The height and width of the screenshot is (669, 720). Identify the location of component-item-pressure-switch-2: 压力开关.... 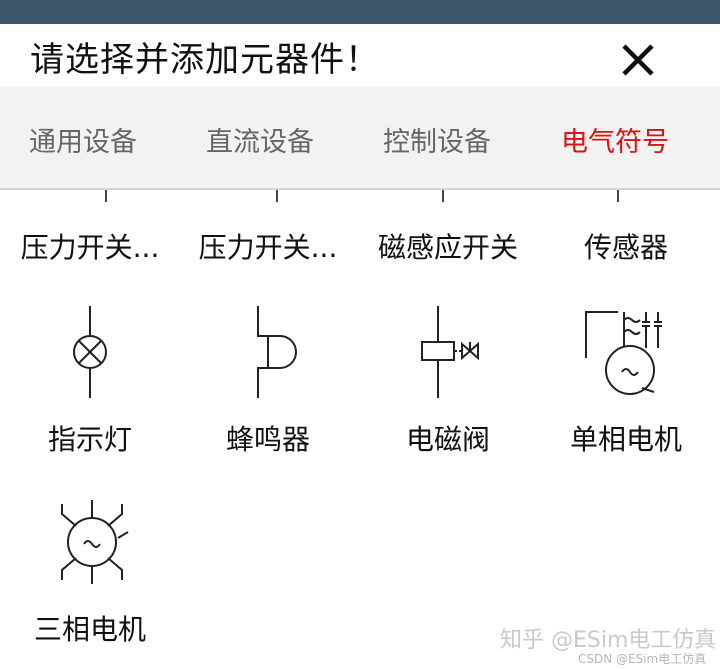
(268, 246).